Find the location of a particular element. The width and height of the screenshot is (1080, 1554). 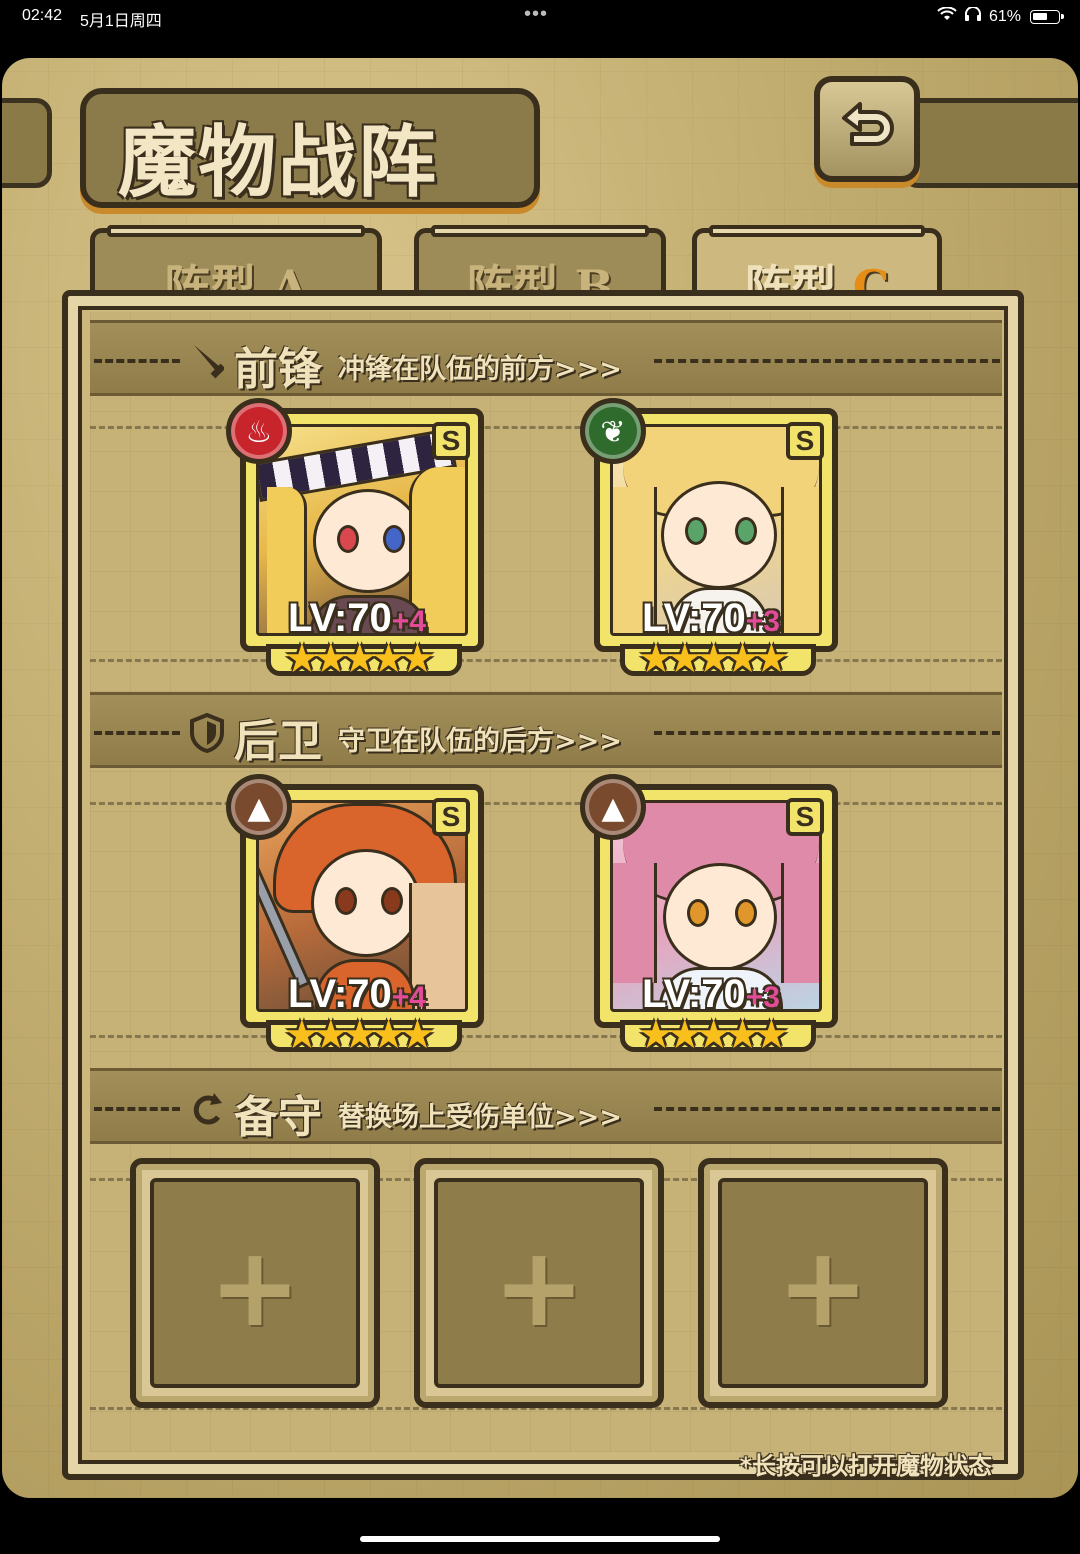

section-front-title: 前锋 is located at coordinates (278, 369).